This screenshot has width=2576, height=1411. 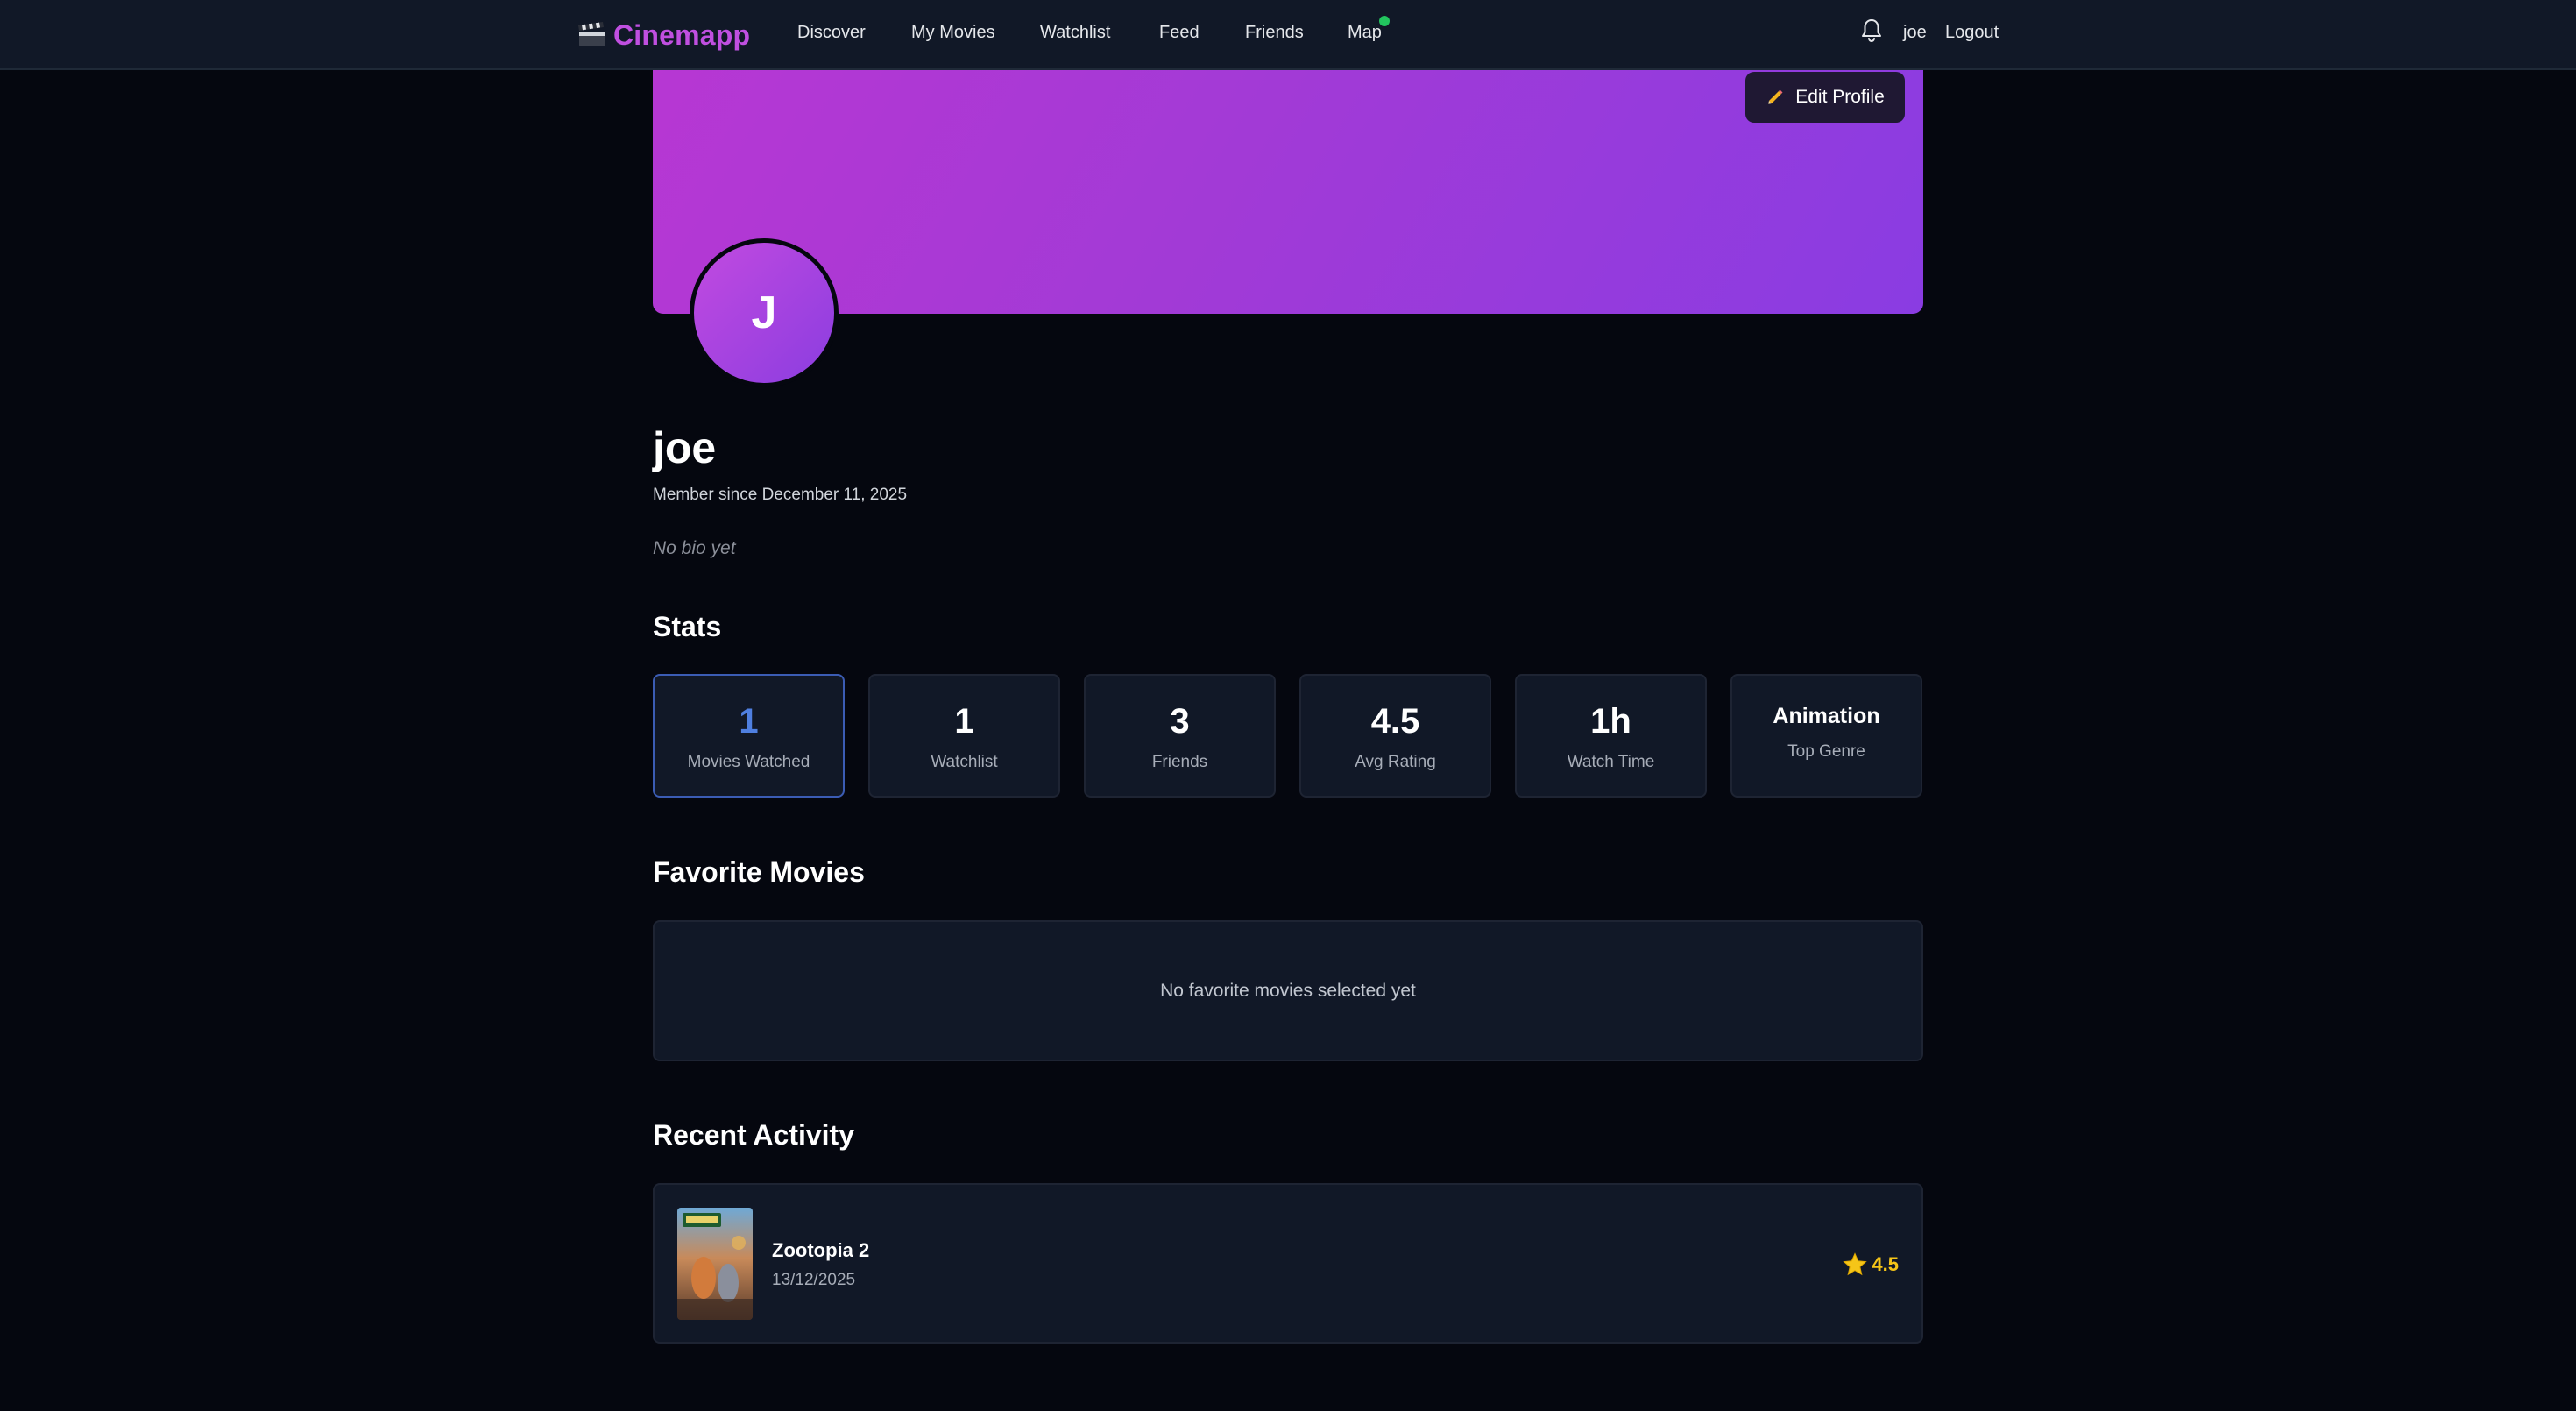 What do you see at coordinates (1826, 716) in the screenshot?
I see `stat-value: Animation` at bounding box center [1826, 716].